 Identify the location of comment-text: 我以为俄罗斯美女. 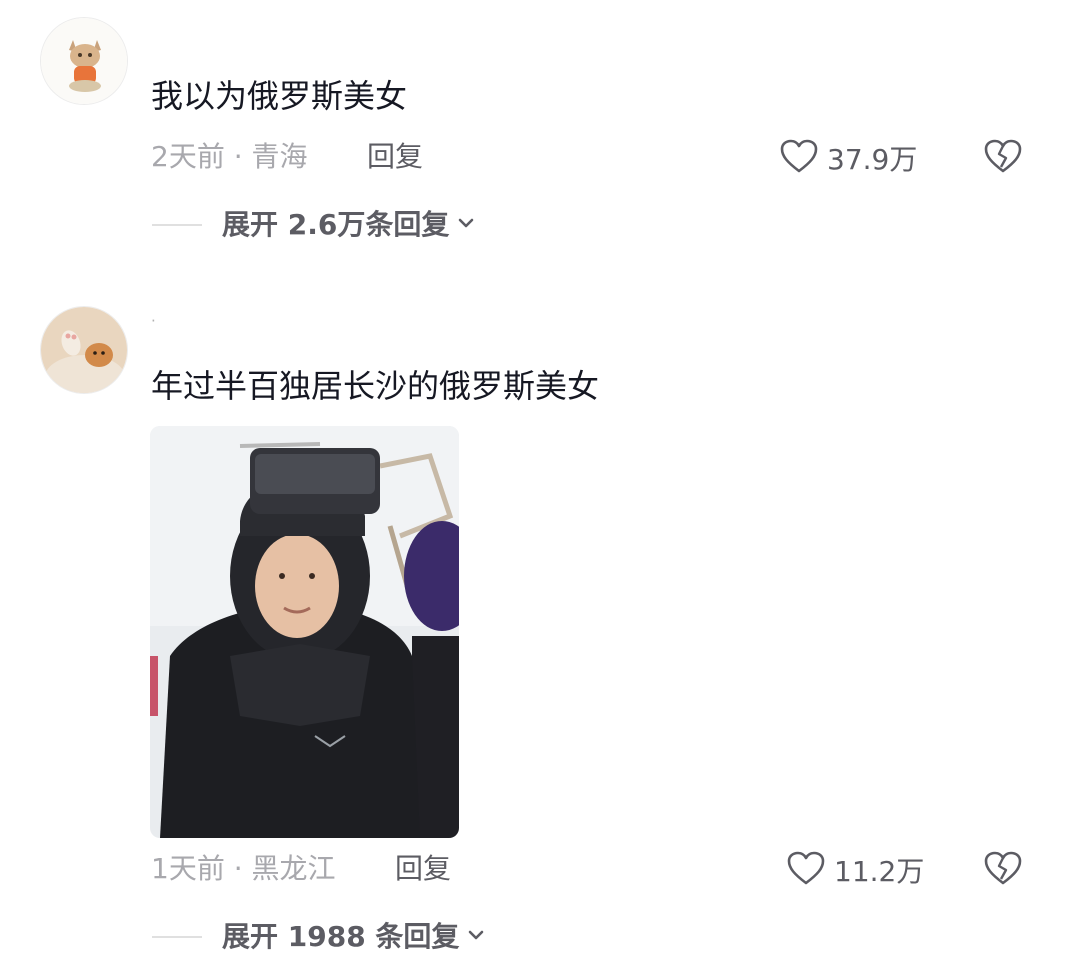
(279, 96).